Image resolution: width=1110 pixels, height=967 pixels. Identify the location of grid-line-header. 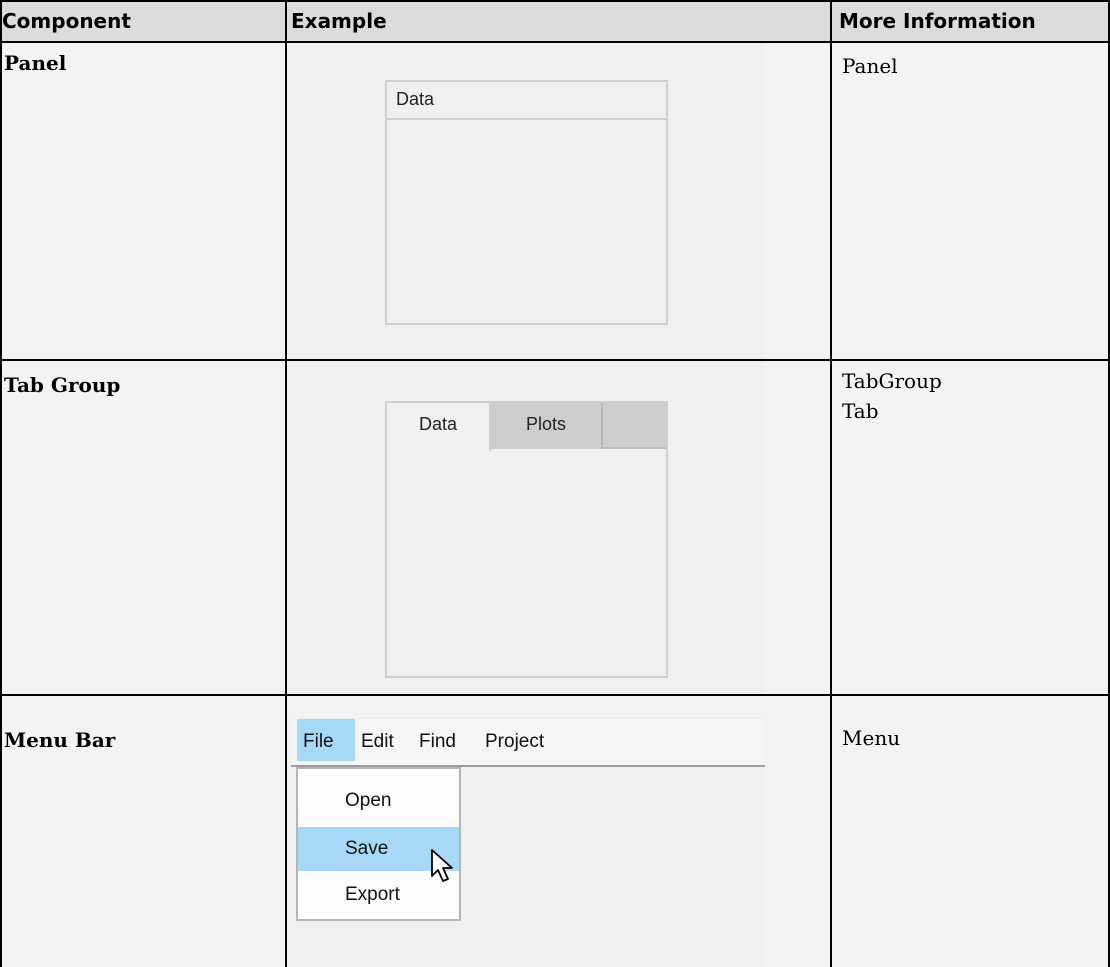
(555, 42).